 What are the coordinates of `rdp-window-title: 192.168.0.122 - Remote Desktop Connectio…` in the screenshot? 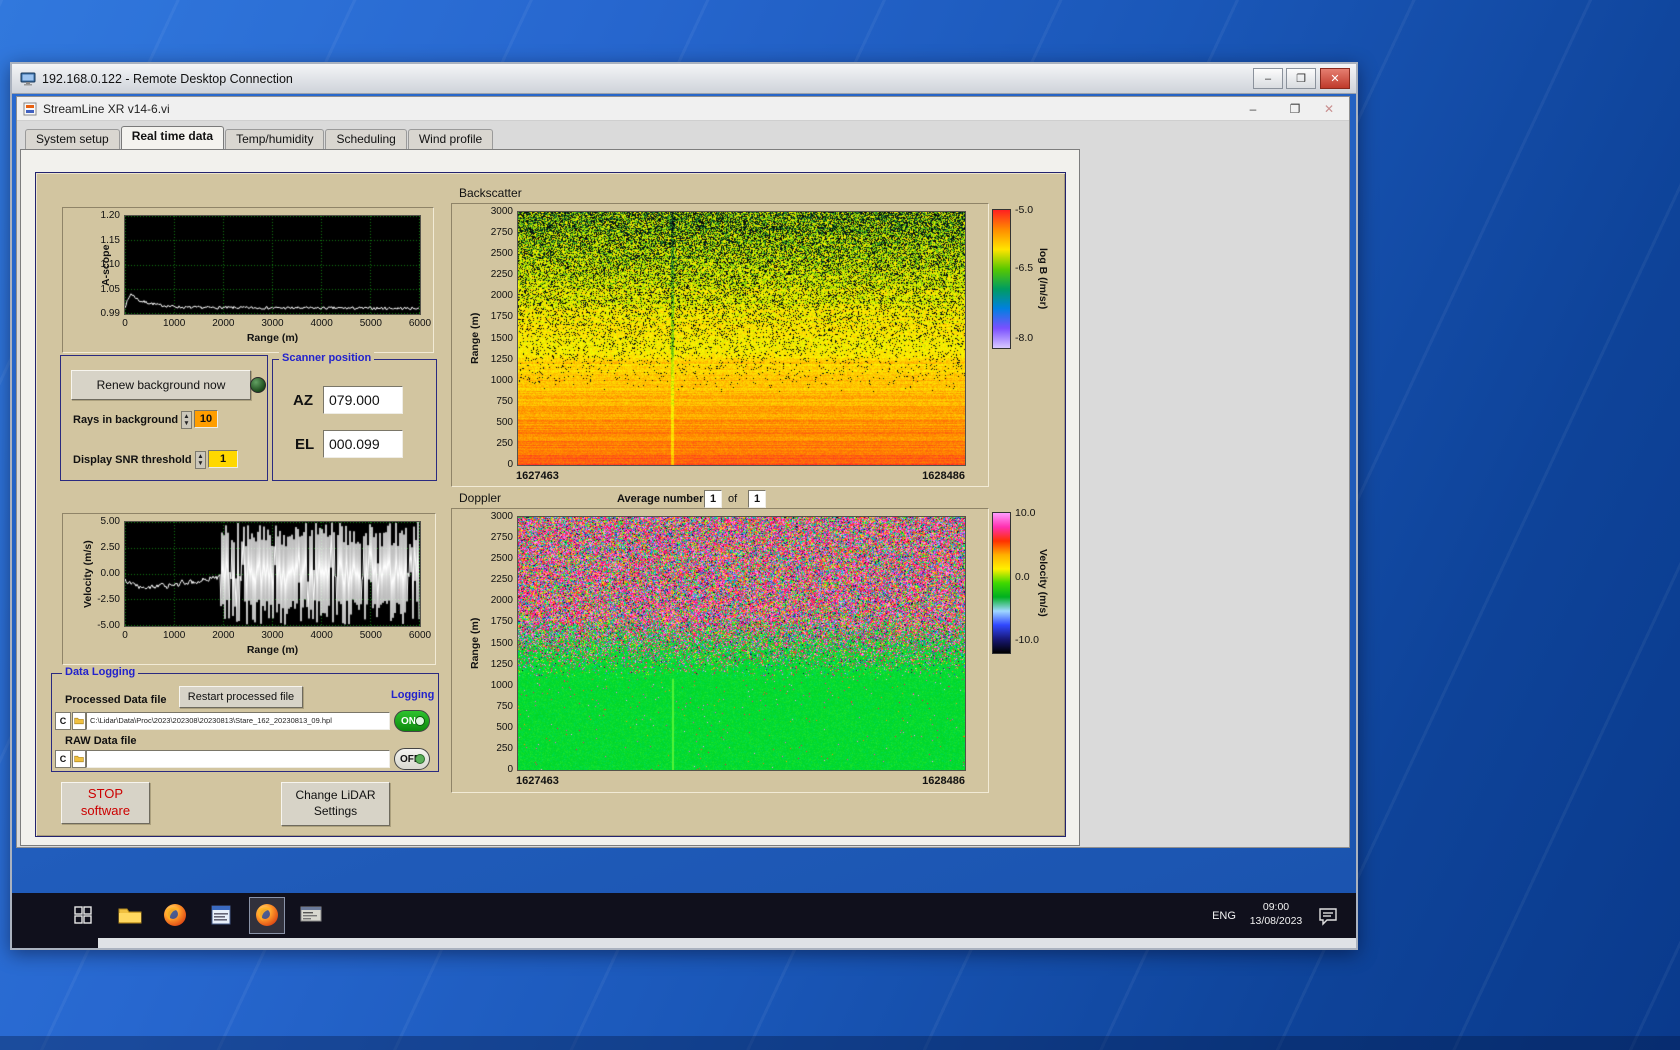 It's located at (167, 78).